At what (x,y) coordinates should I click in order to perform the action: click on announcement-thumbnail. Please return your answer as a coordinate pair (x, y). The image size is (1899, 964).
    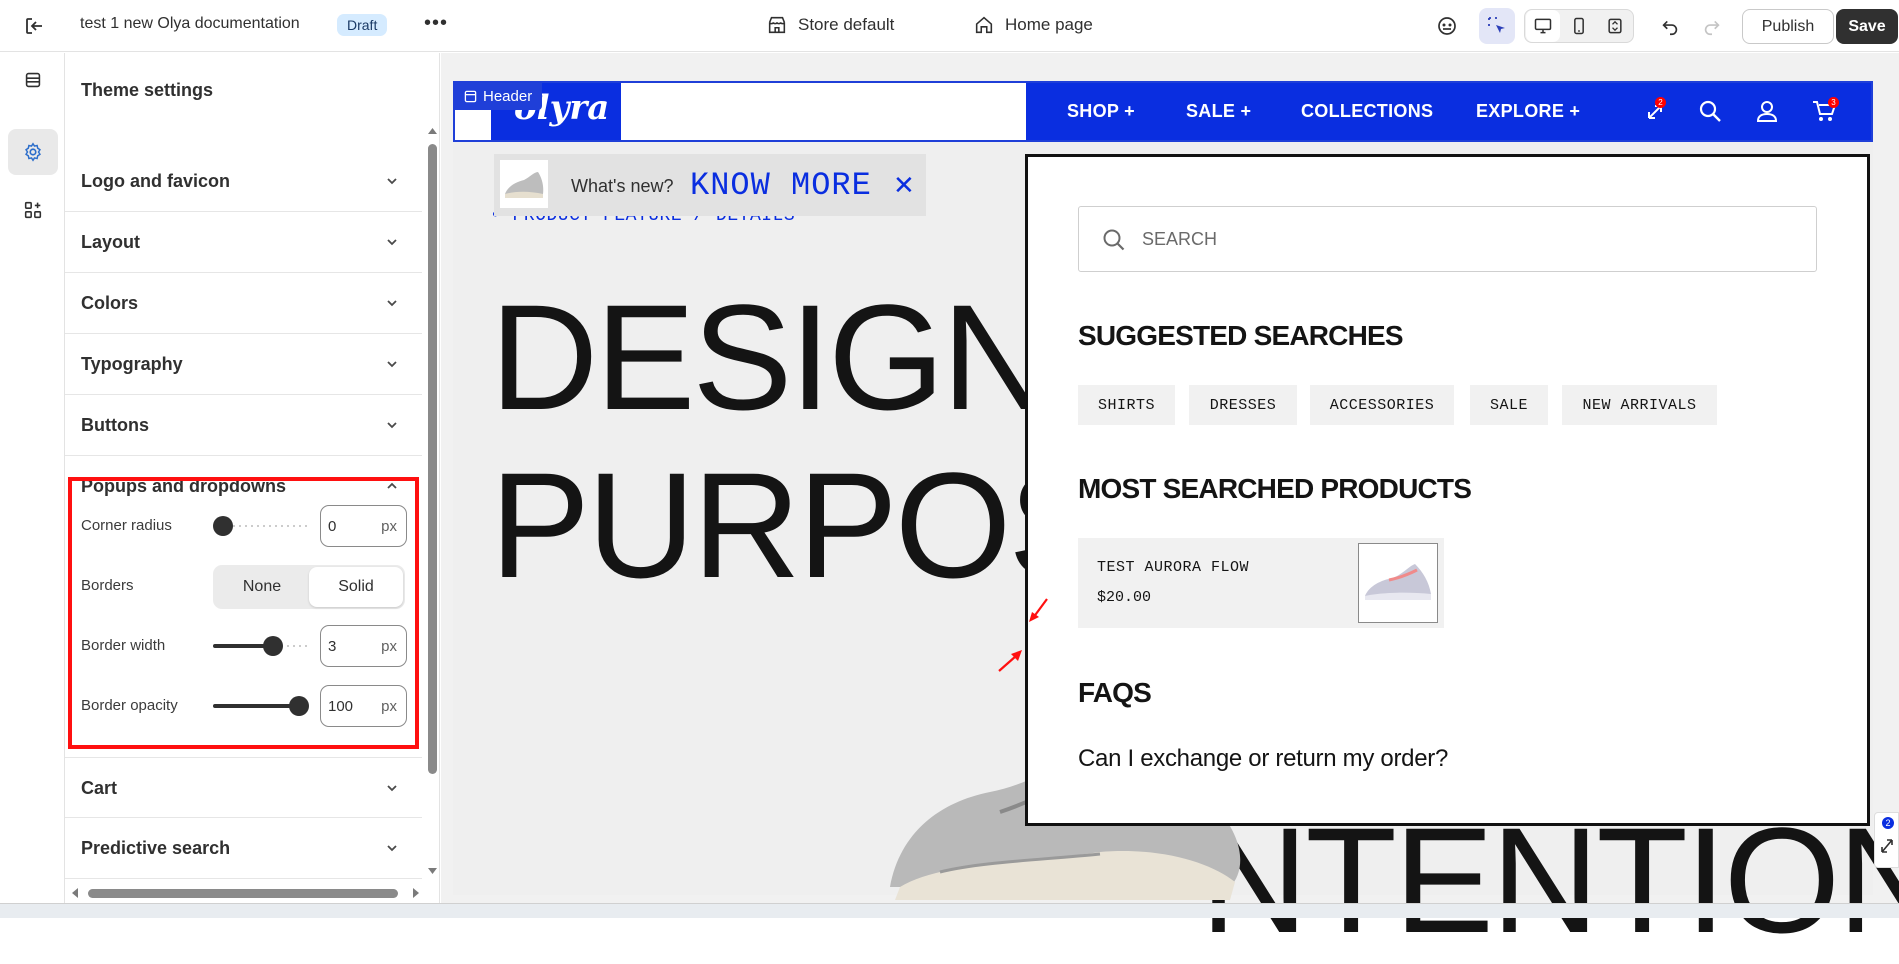
    Looking at the image, I should click on (524, 184).